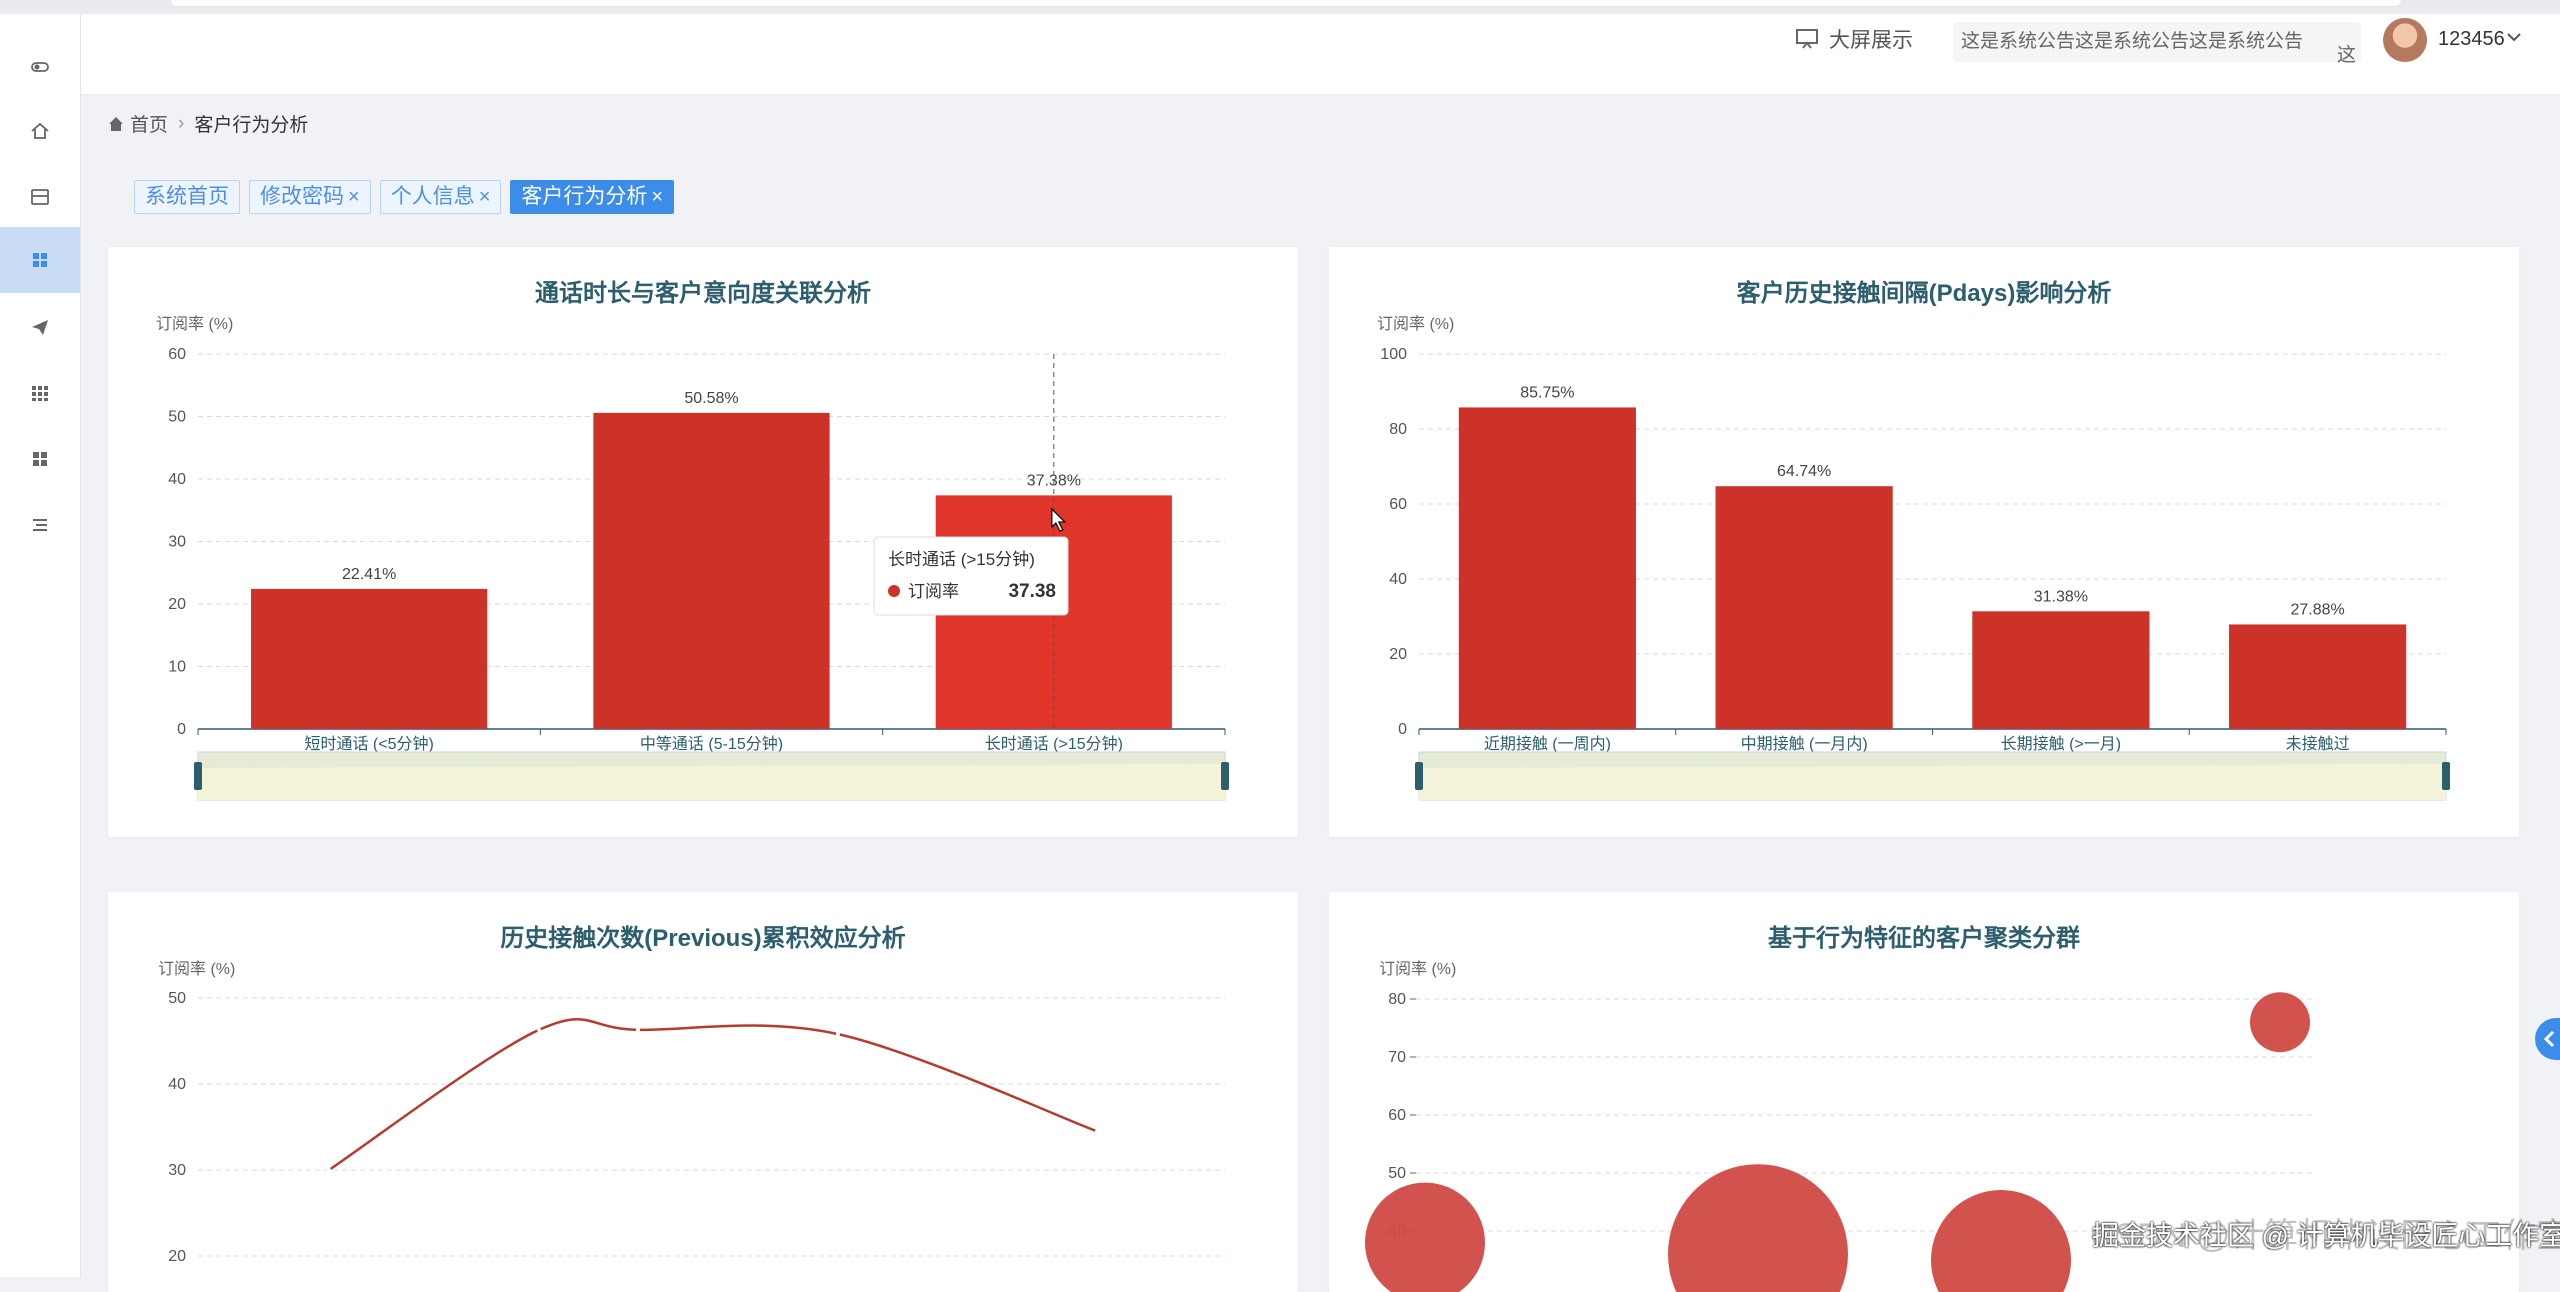 This screenshot has height=1292, width=2560. I want to click on chevron-down-icon, so click(2514, 37).